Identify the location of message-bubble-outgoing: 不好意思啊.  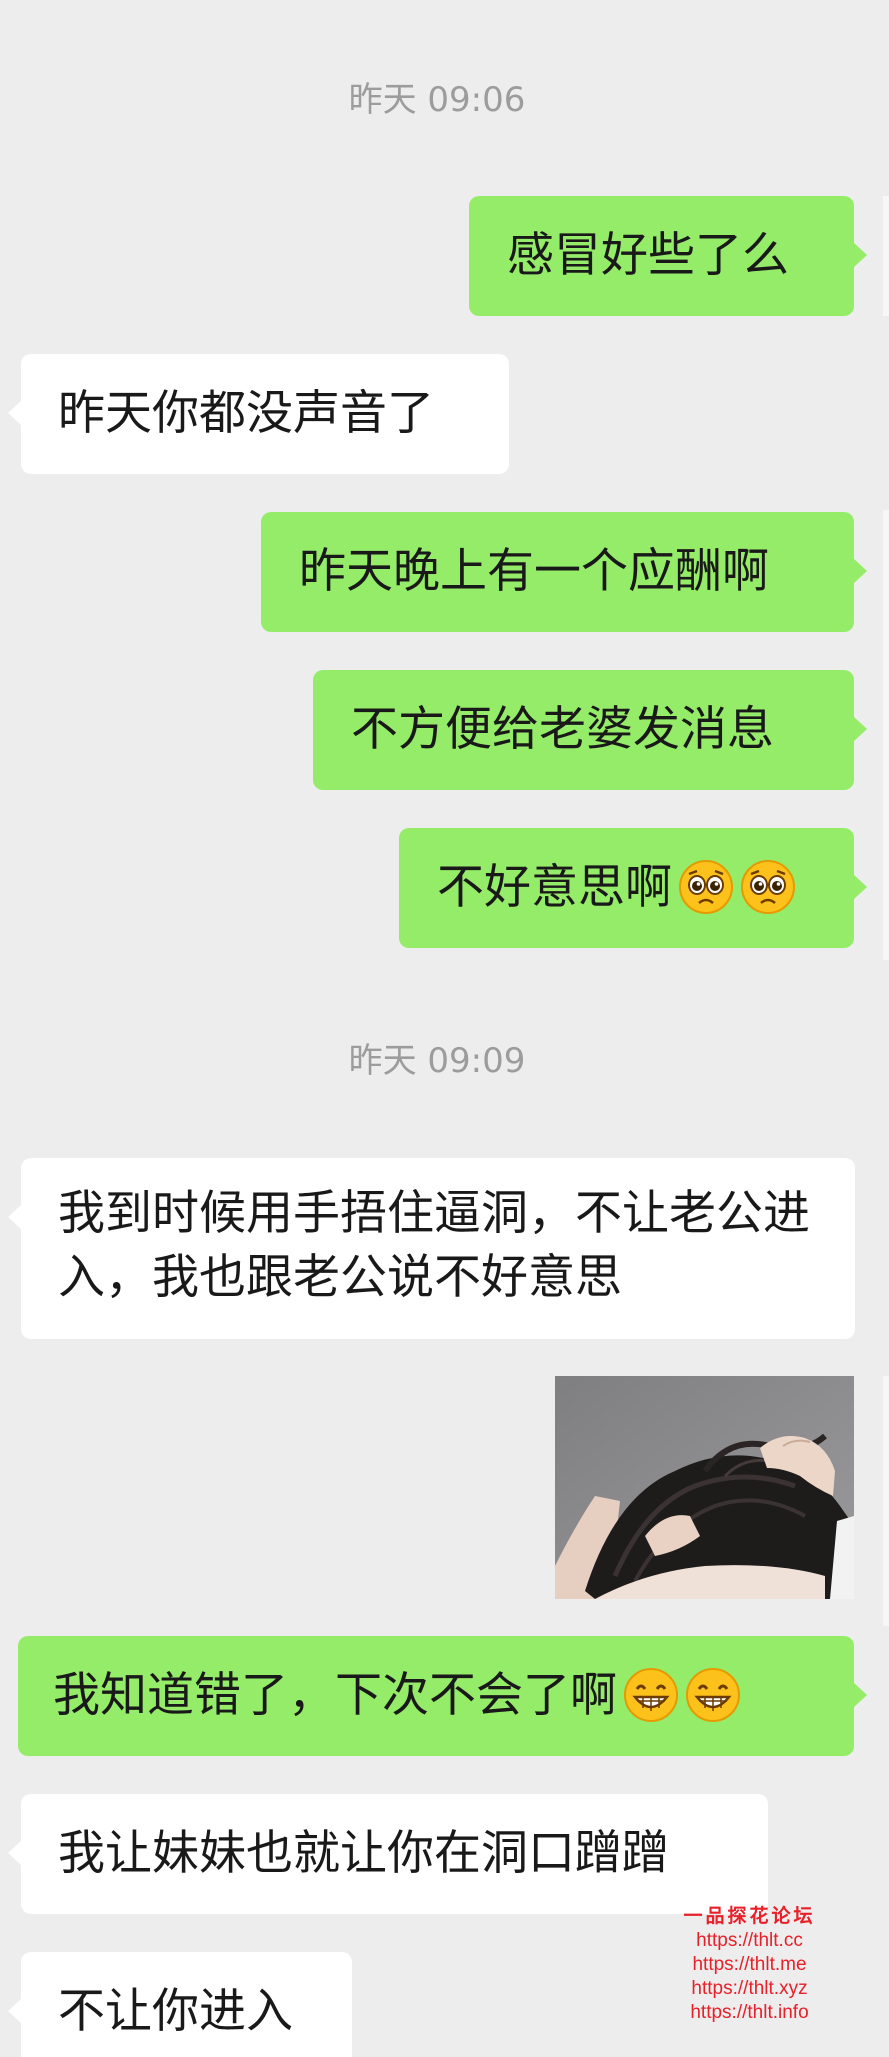
(633, 888).